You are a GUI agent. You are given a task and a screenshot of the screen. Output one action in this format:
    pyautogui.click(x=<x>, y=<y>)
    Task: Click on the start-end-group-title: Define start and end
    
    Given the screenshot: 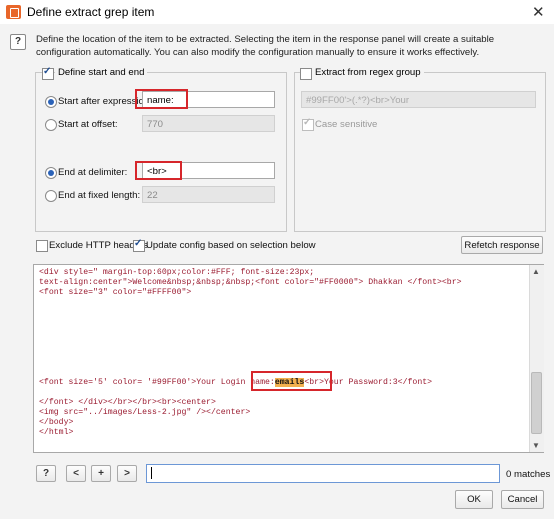 What is the action you would take?
    pyautogui.click(x=101, y=72)
    